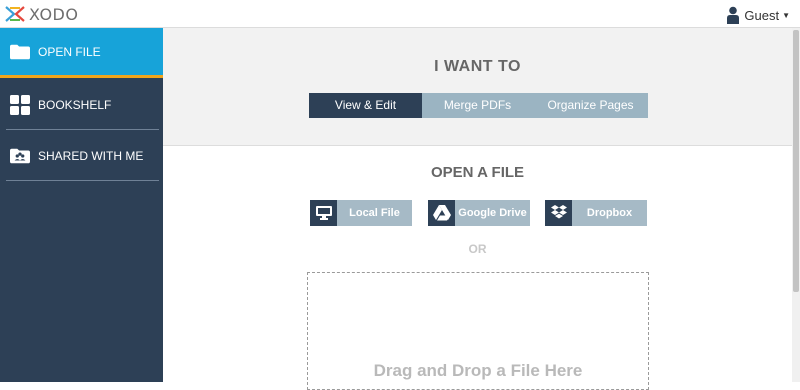  What do you see at coordinates (590, 105) in the screenshot?
I see `organize-pages-button: Organize Pages` at bounding box center [590, 105].